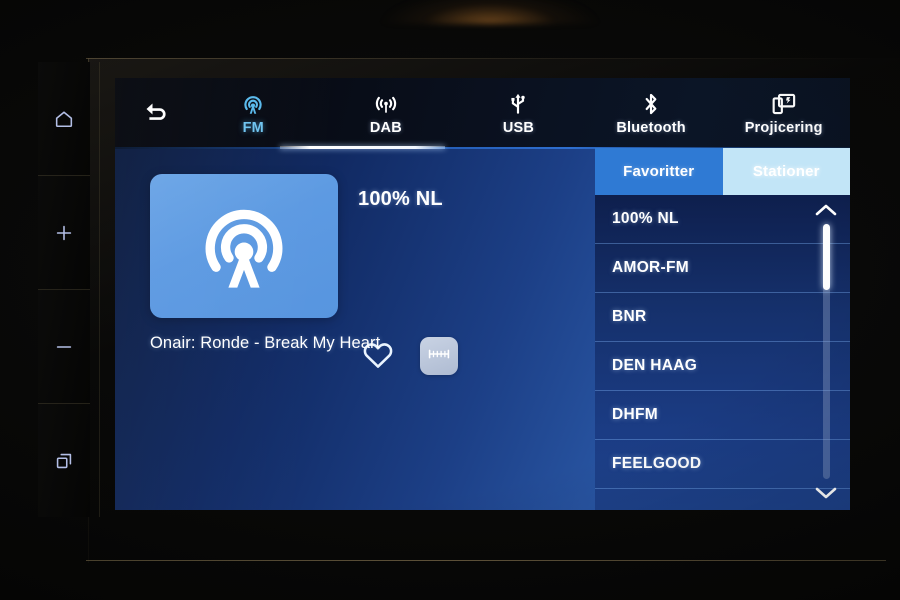  What do you see at coordinates (386, 104) in the screenshot?
I see `antenna-waves-icon` at bounding box center [386, 104].